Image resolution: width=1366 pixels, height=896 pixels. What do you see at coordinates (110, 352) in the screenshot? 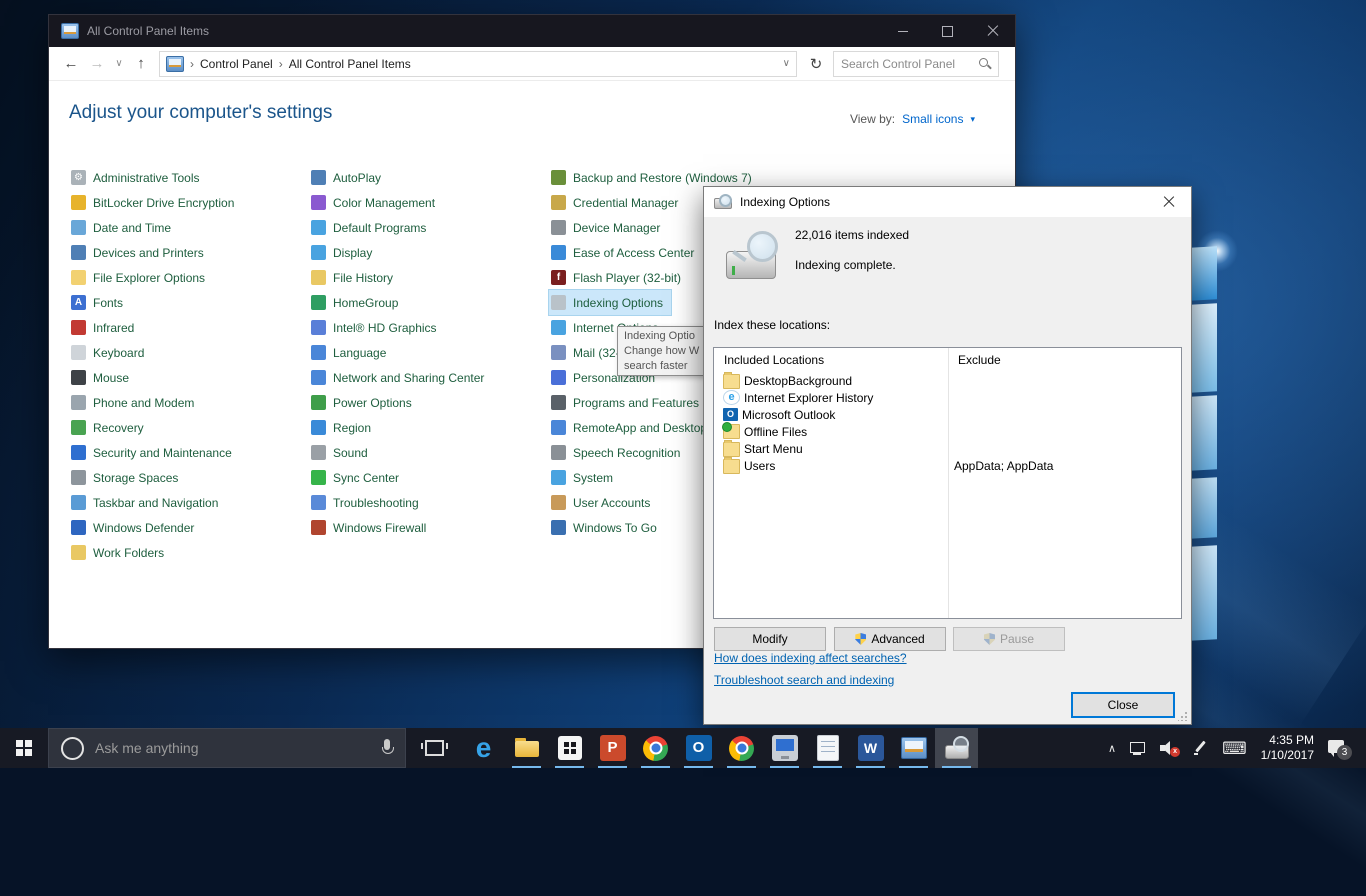
I see `cpl-item-keyboard: Keyboard` at bounding box center [110, 352].